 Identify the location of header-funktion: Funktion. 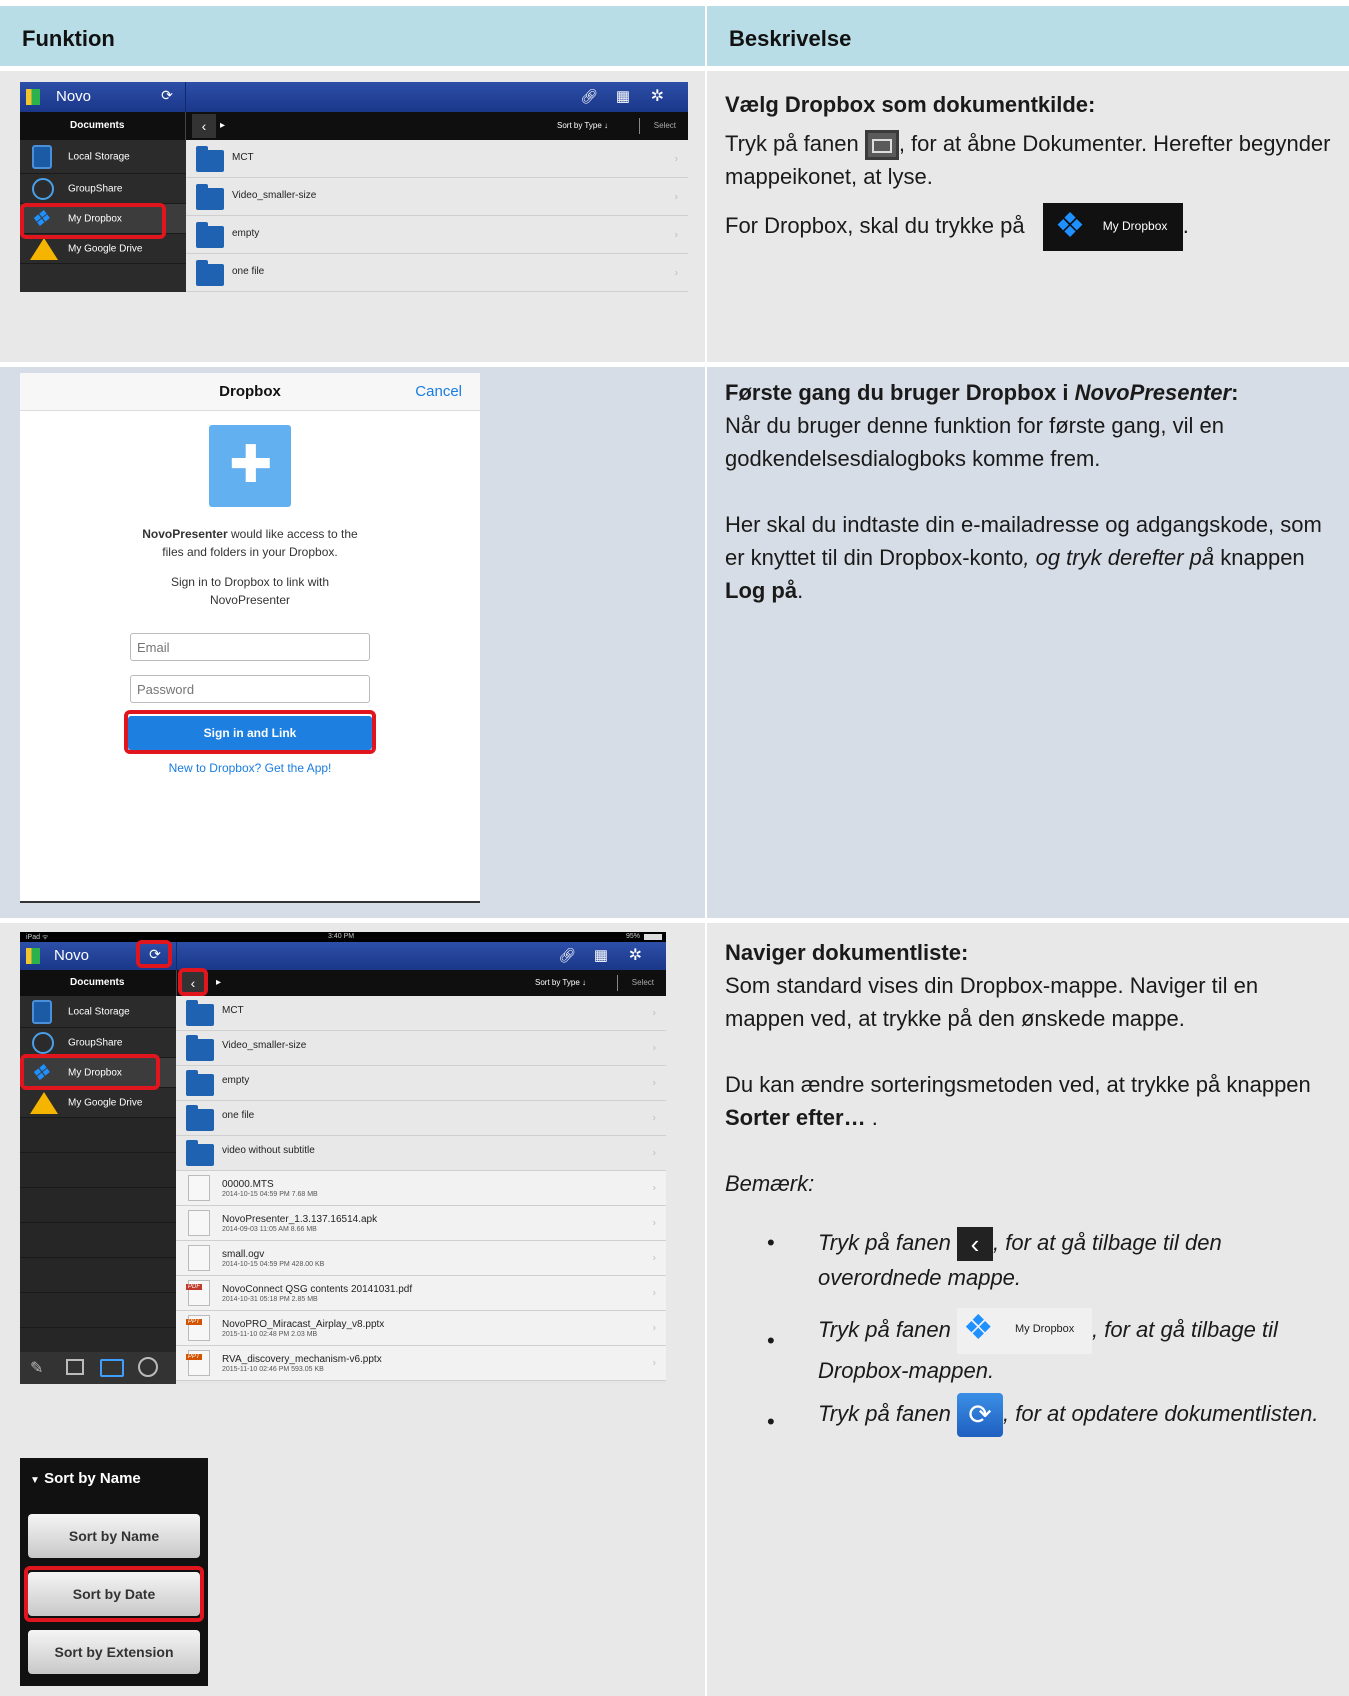
(352, 36).